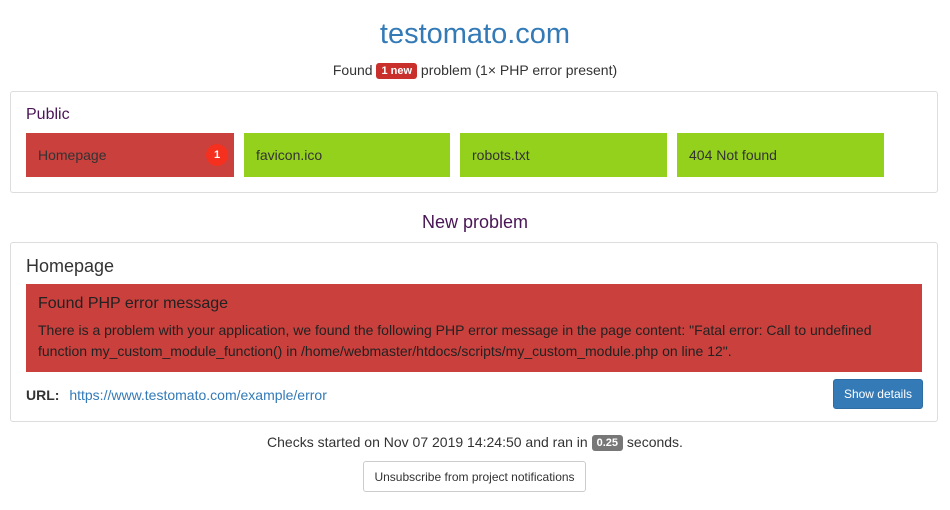 The image size is (950, 510). What do you see at coordinates (70, 266) in the screenshot?
I see `problem-page-title: Homepage` at bounding box center [70, 266].